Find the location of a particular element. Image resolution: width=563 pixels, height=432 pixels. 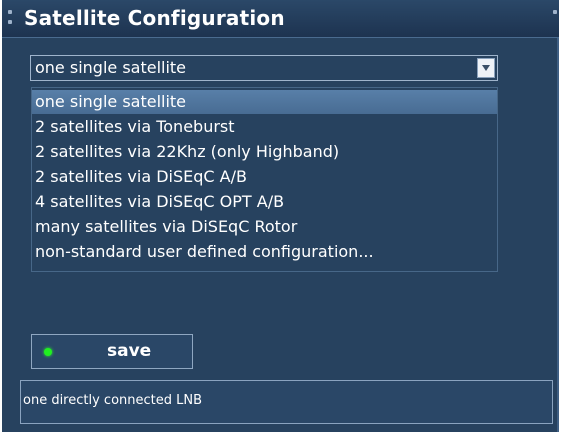

status-help-box: one directly connected LNB is located at coordinates (286, 402).